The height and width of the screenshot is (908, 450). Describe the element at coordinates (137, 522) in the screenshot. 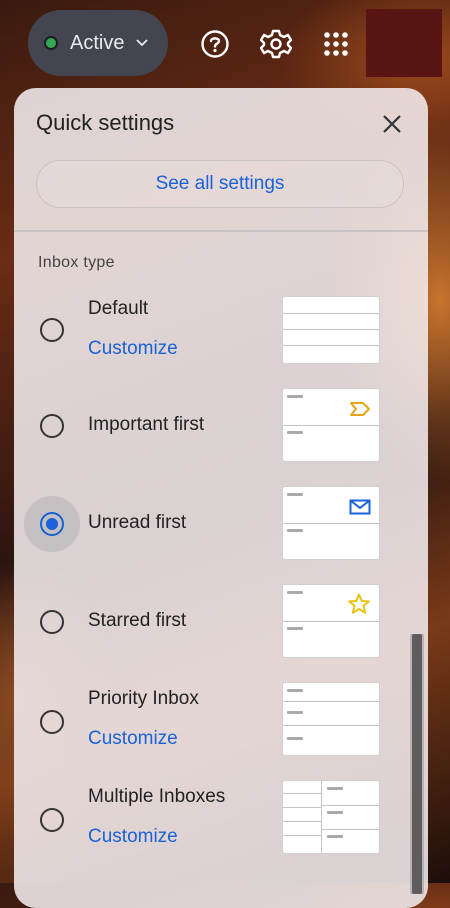

I see `option-label: Unread first` at that location.